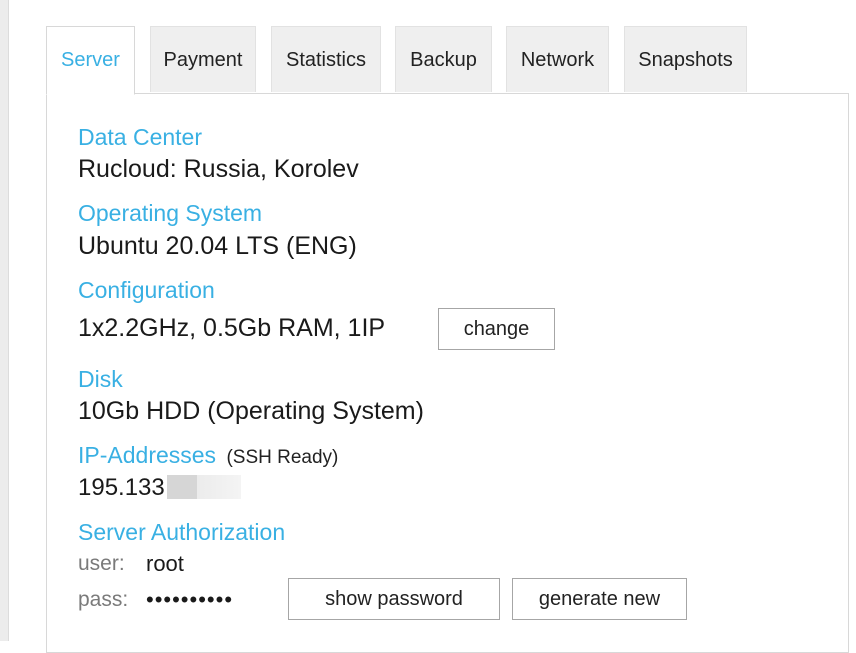  Describe the element at coordinates (217, 246) in the screenshot. I see `os-value: Ubuntu 20.04 LTS (ENG)` at that location.